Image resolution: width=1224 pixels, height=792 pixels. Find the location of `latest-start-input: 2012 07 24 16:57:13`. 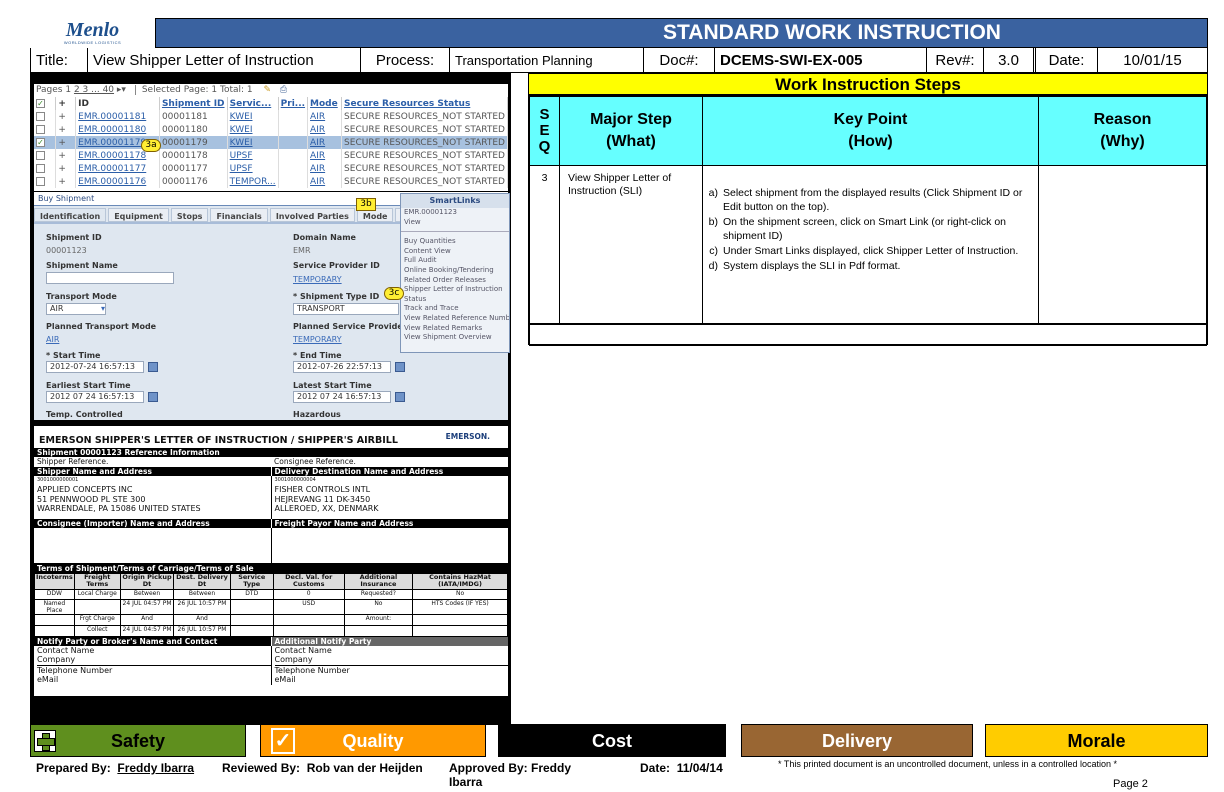

latest-start-input: 2012 07 24 16:57:13 is located at coordinates (342, 397).